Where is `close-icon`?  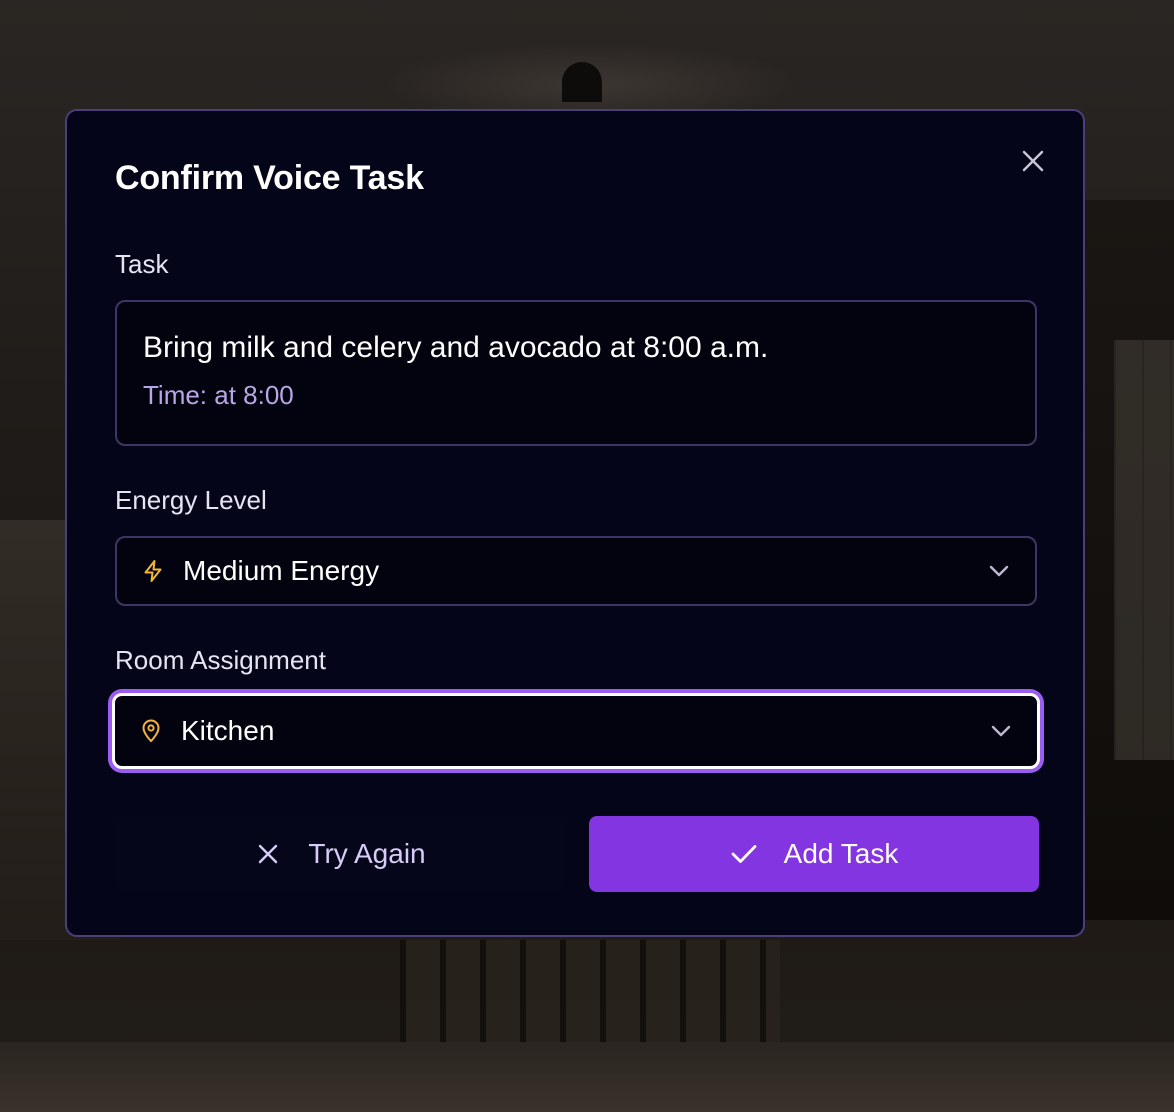
close-icon is located at coordinates (1033, 161).